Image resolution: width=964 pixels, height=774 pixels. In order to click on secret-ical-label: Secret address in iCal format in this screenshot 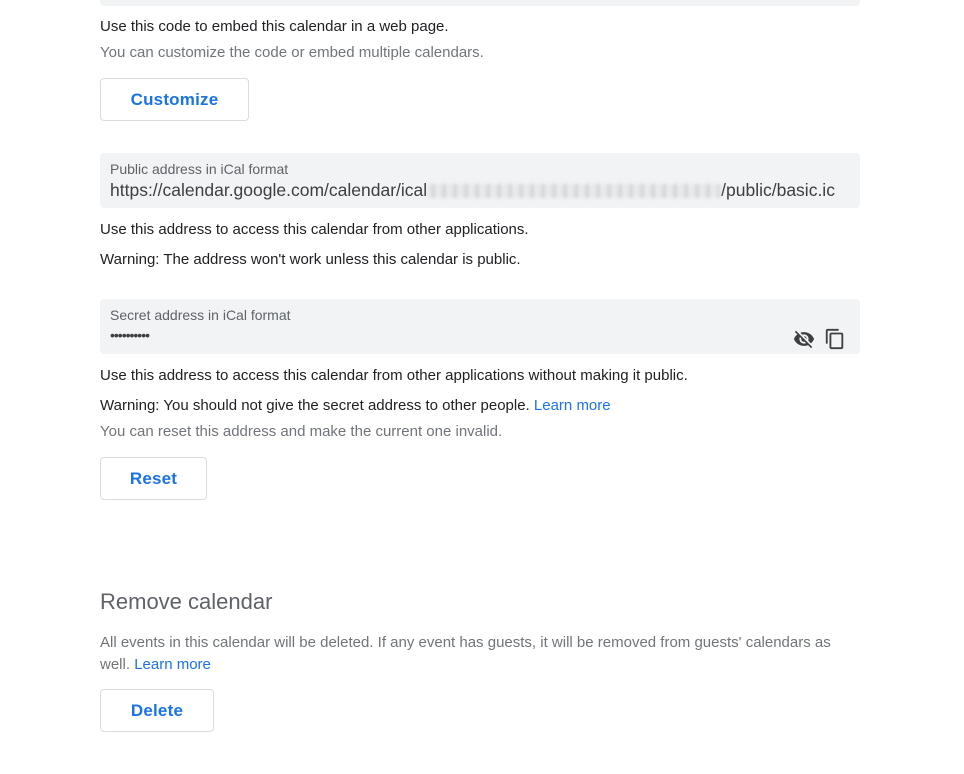, I will do `click(200, 315)`.